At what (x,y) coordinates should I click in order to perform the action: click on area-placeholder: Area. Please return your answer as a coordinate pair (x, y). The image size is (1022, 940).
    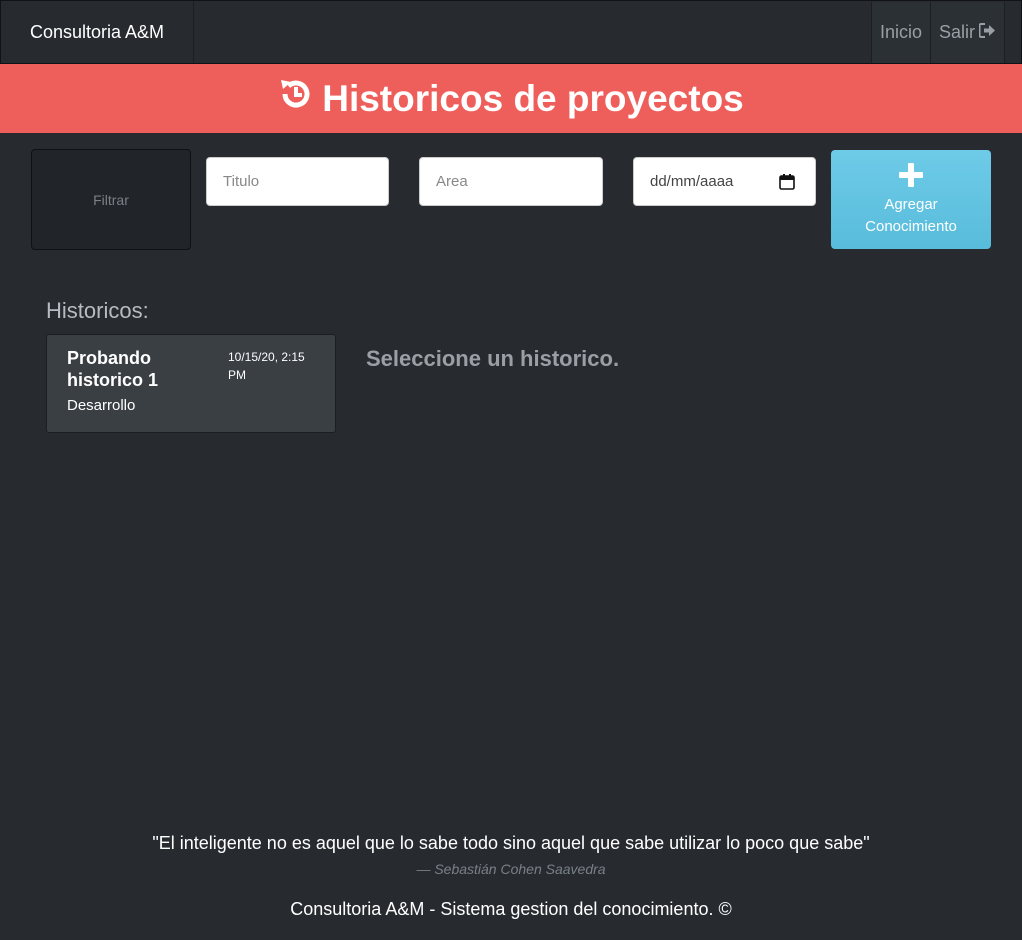
    Looking at the image, I should click on (452, 181).